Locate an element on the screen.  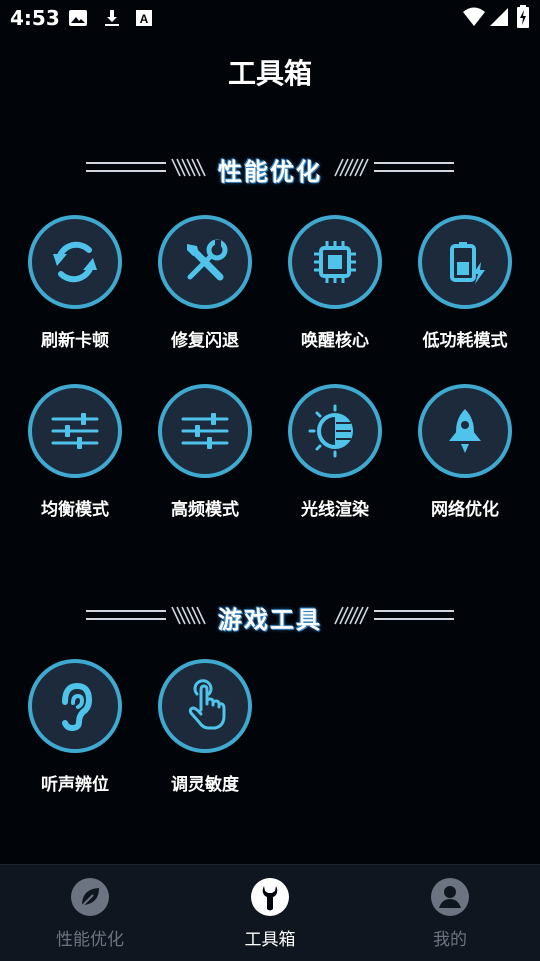
touch-hand-icon is located at coordinates (207, 704).